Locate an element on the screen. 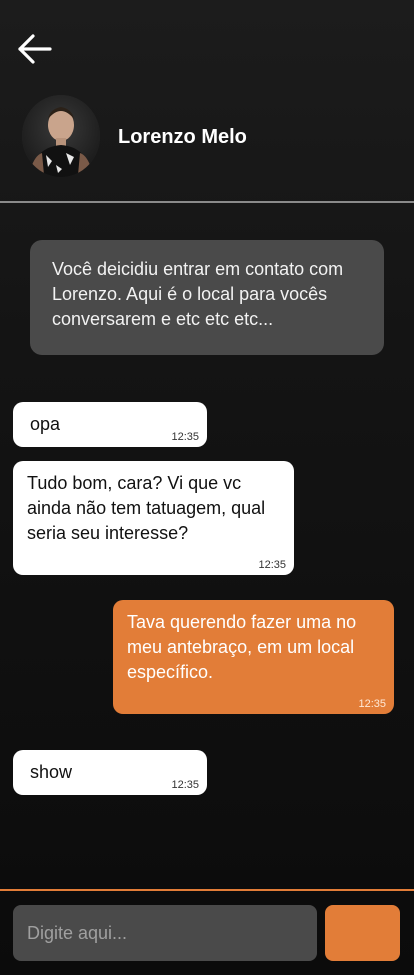  chat-header: Lorenzo Melo is located at coordinates (207, 138).